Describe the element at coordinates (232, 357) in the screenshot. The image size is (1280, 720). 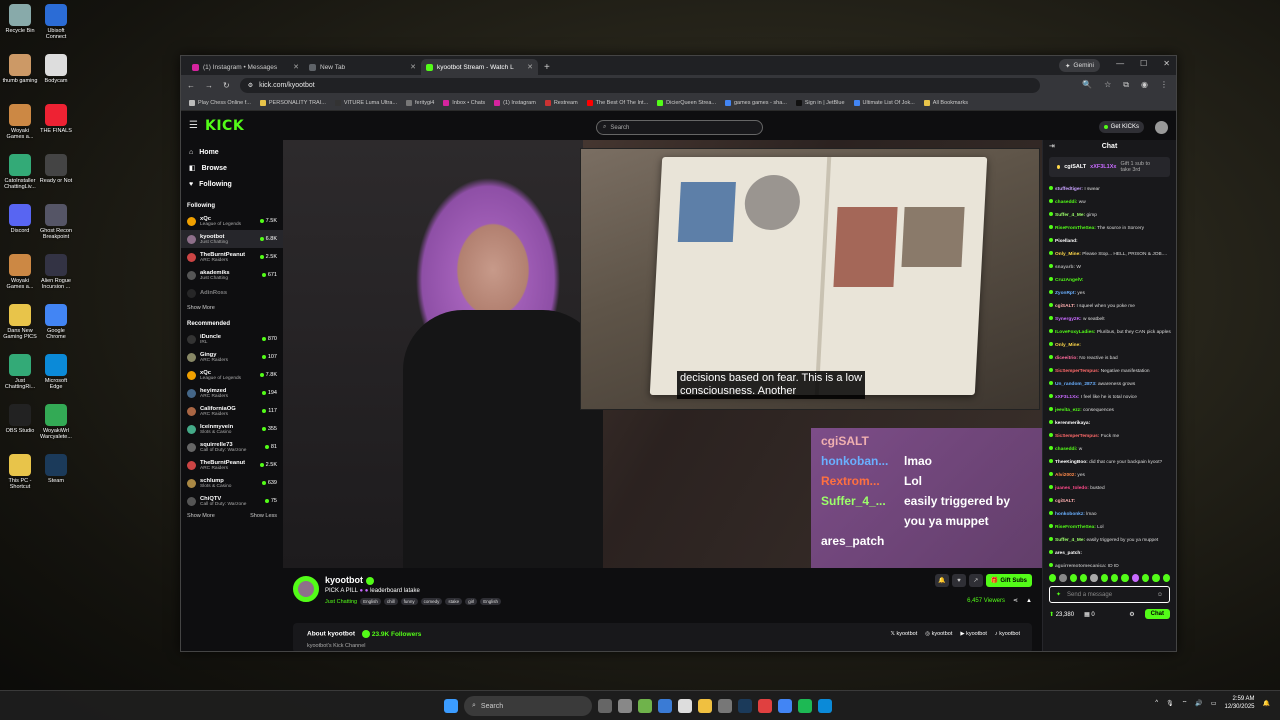
I see `sidebar-channel: Gingy ARC Raiders 107` at that location.